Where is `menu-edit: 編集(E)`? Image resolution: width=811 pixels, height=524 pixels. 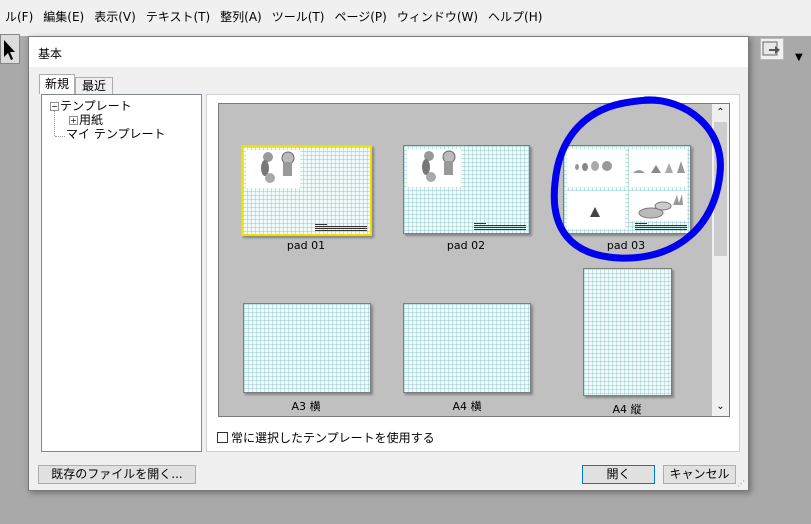
menu-edit: 編集(E) is located at coordinates (63, 17).